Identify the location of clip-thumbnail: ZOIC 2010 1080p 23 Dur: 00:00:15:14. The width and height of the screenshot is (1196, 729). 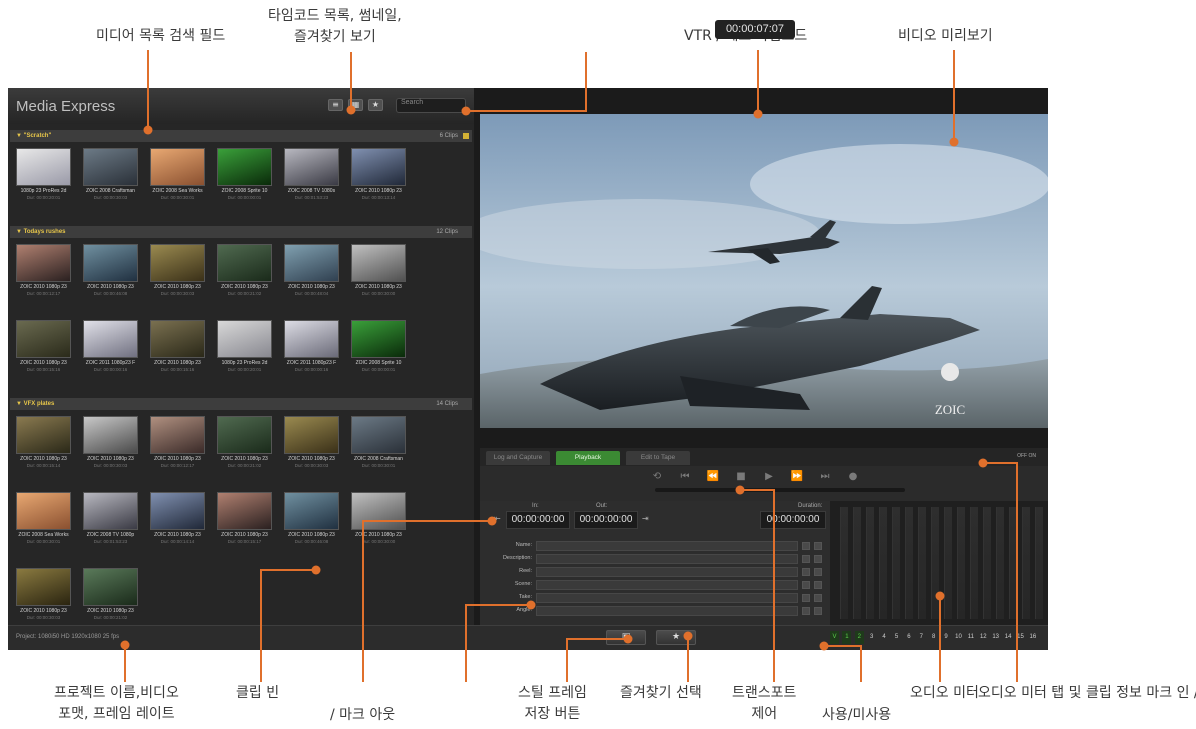
(43, 446).